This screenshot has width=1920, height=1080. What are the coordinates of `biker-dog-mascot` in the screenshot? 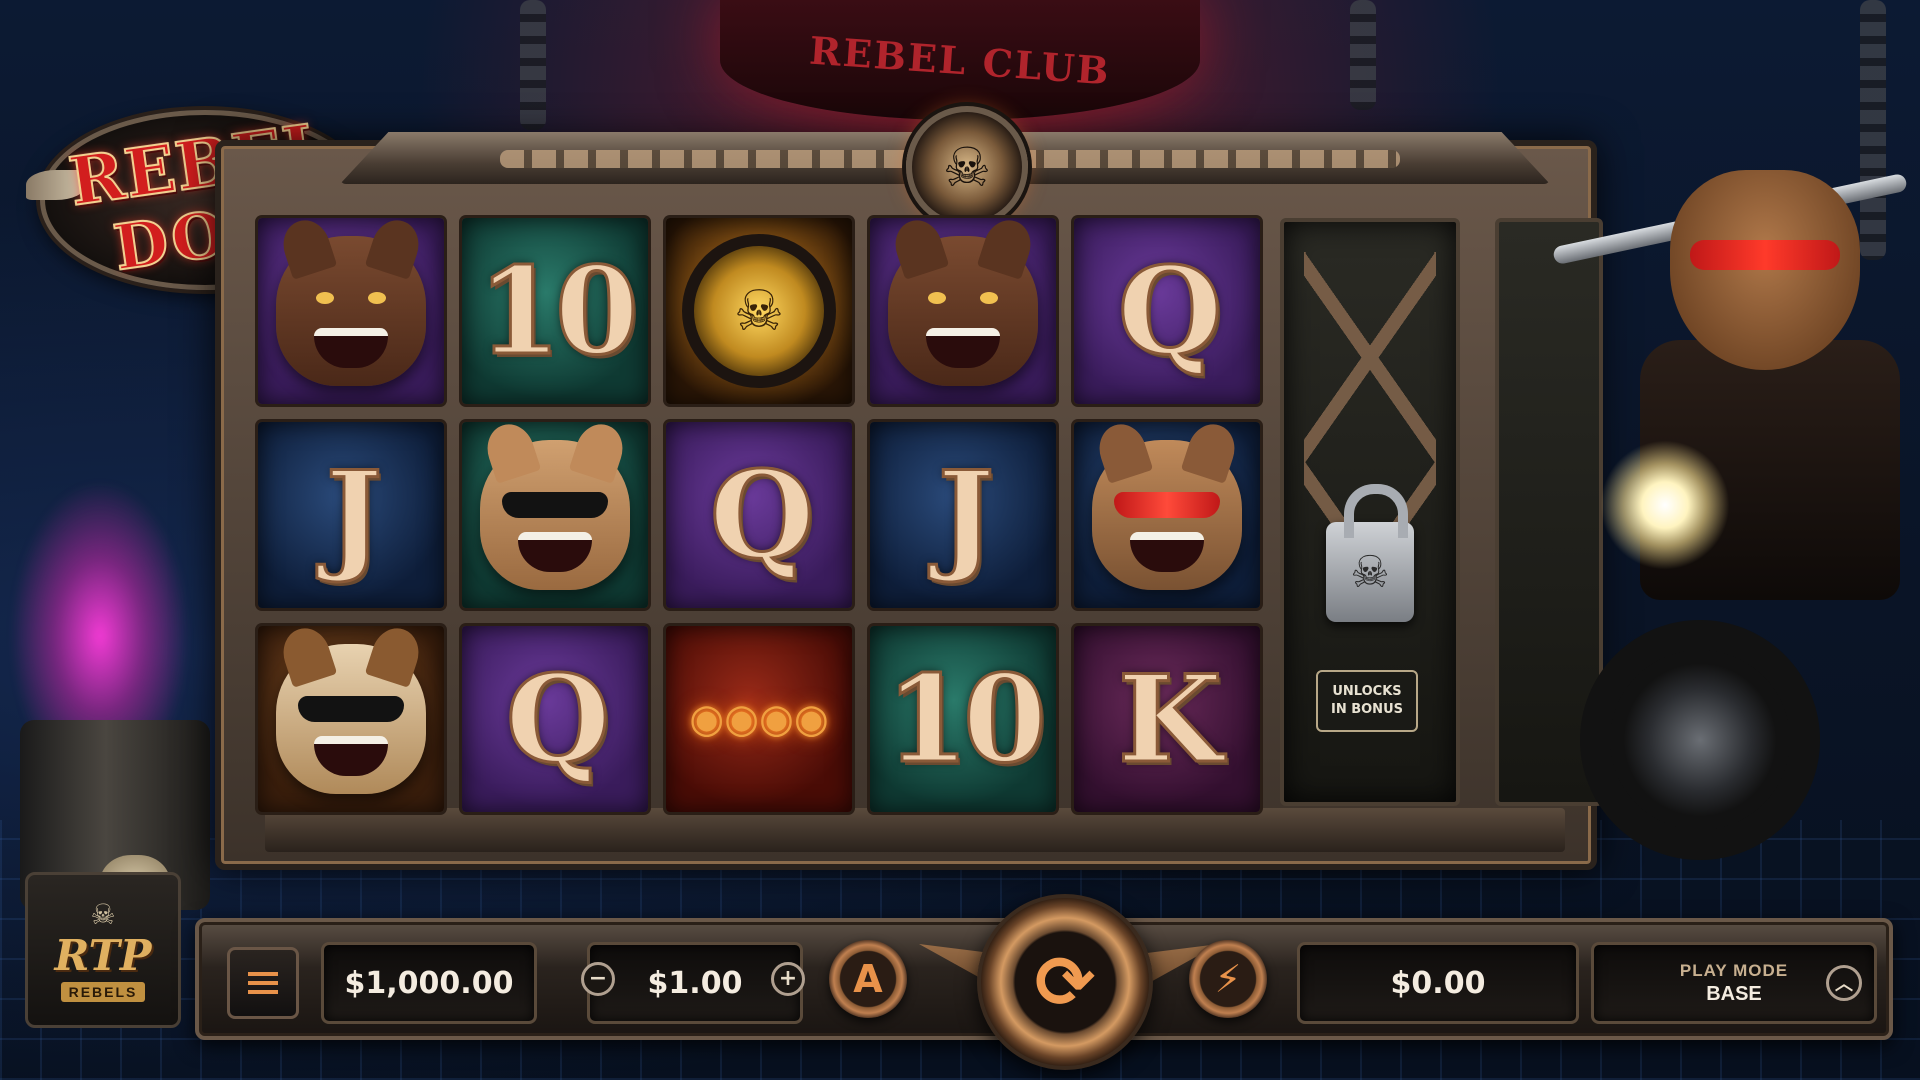 It's located at (1730, 505).